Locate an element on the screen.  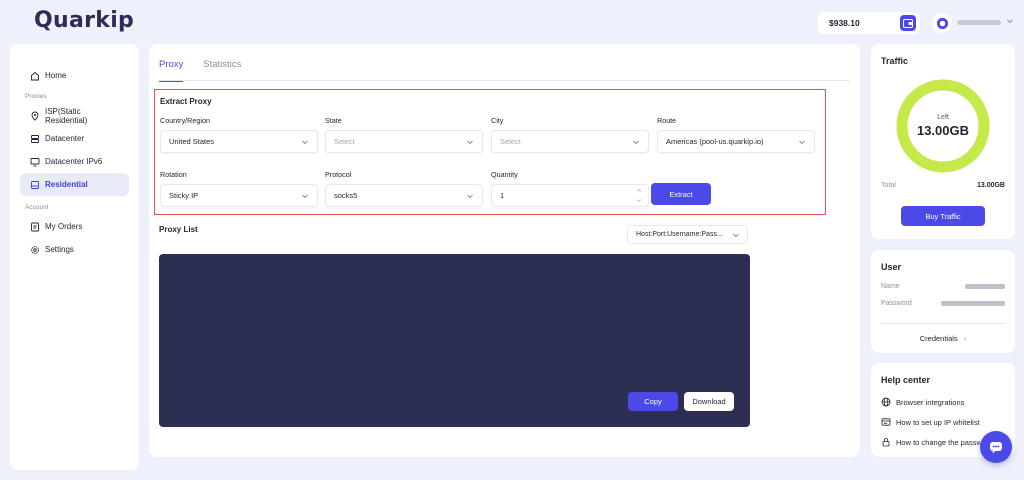
orders-icon is located at coordinates (35, 226).